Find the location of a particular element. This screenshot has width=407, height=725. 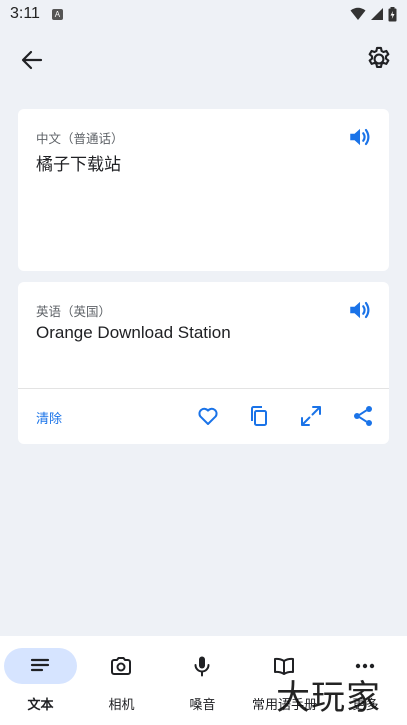

microphone-icon is located at coordinates (202, 666).